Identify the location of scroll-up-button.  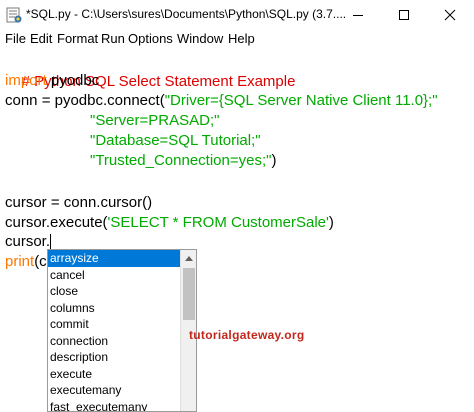
(188, 258).